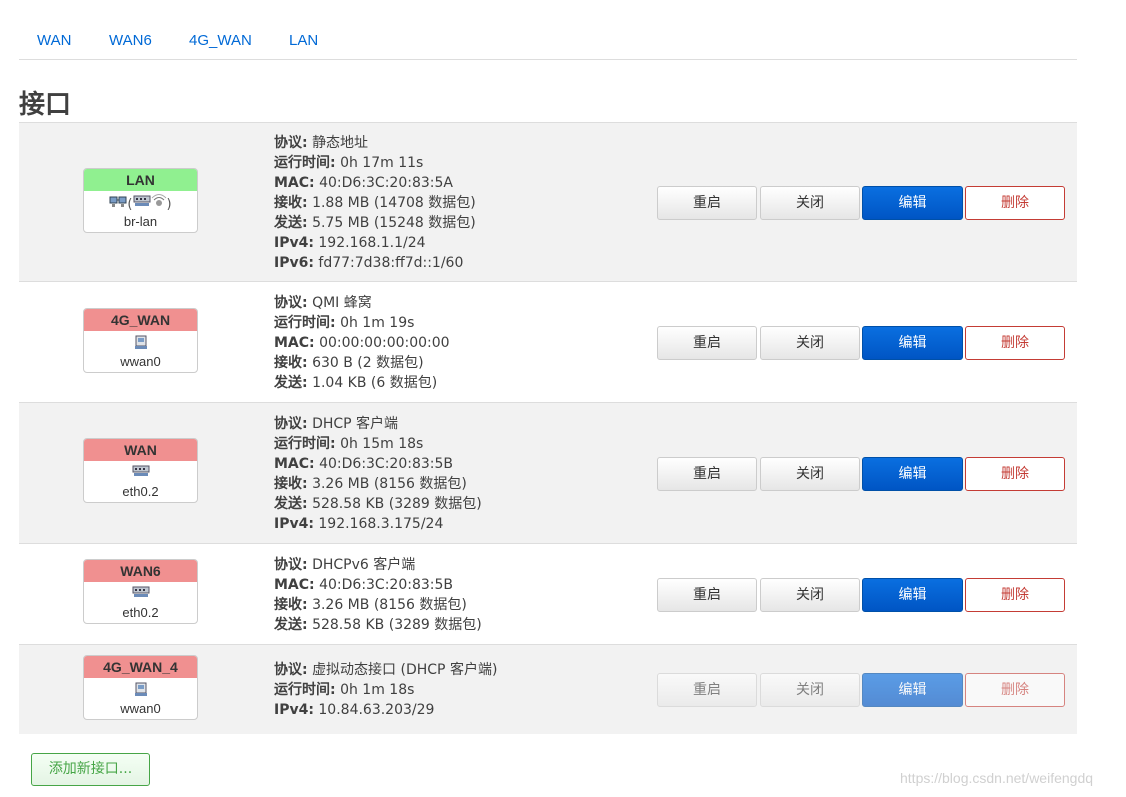  I want to click on info-uptime: 运行时间: 0h 1m 19s, so click(362, 323).